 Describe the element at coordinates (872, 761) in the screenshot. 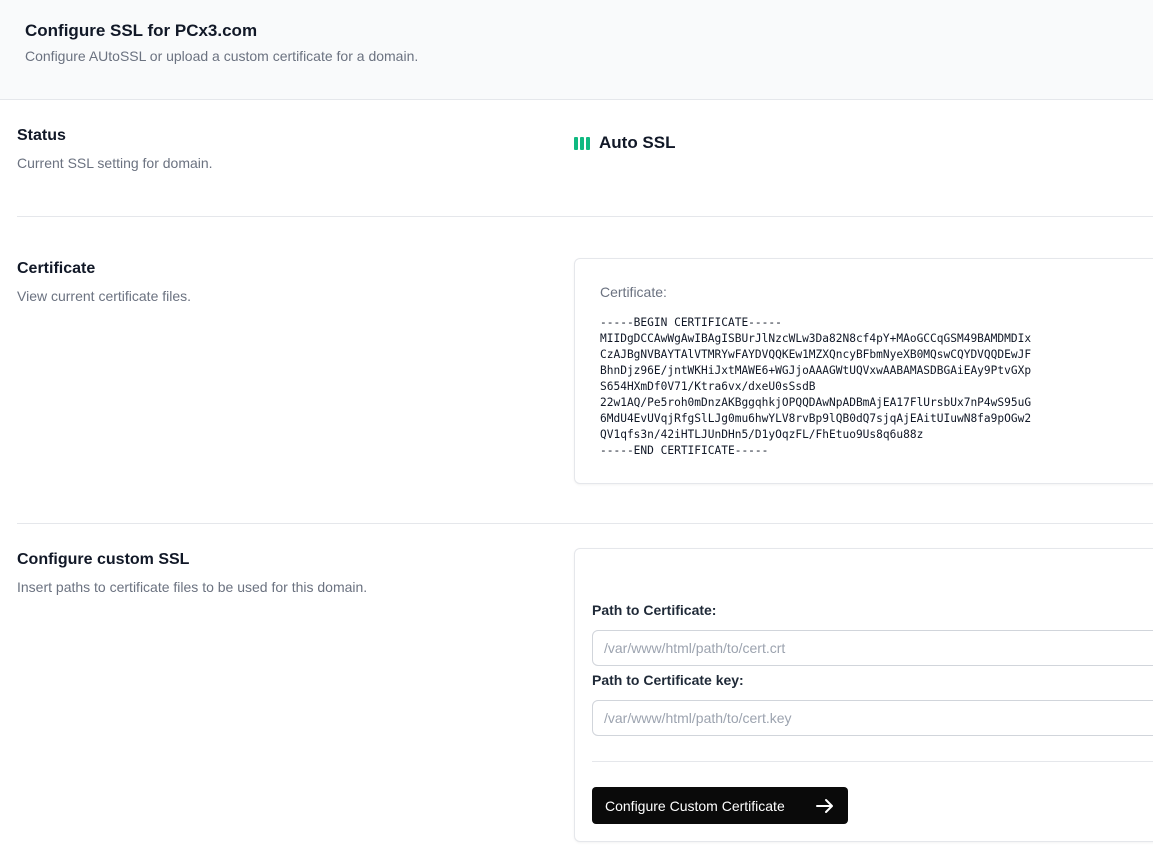

I see `card-divider` at that location.